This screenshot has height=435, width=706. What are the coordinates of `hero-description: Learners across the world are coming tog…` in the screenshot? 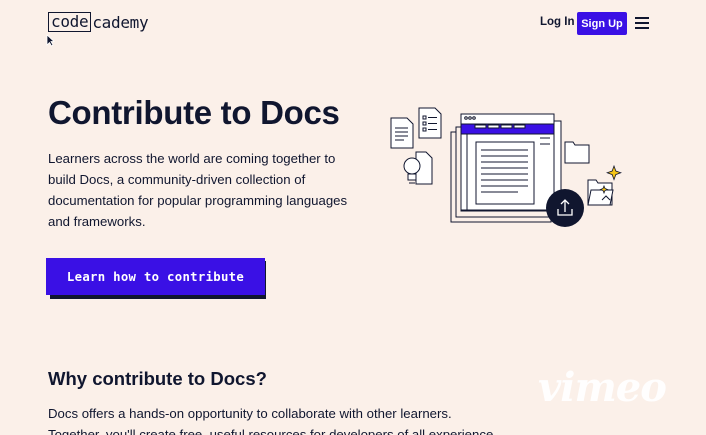 It's located at (198, 190).